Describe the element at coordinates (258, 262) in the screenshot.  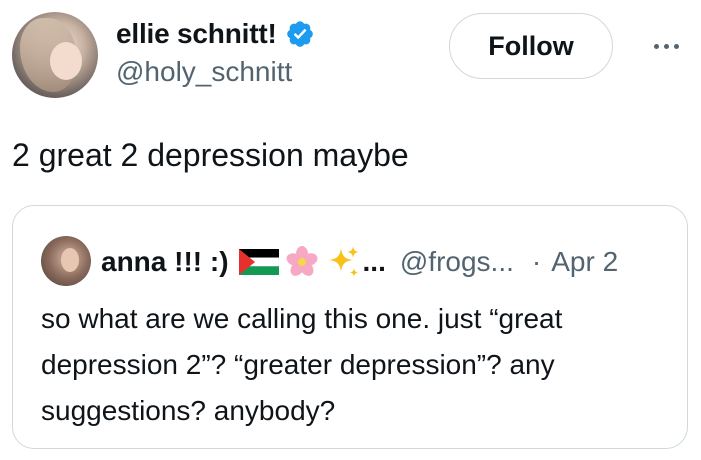
I see `palestine-flag-icon` at that location.